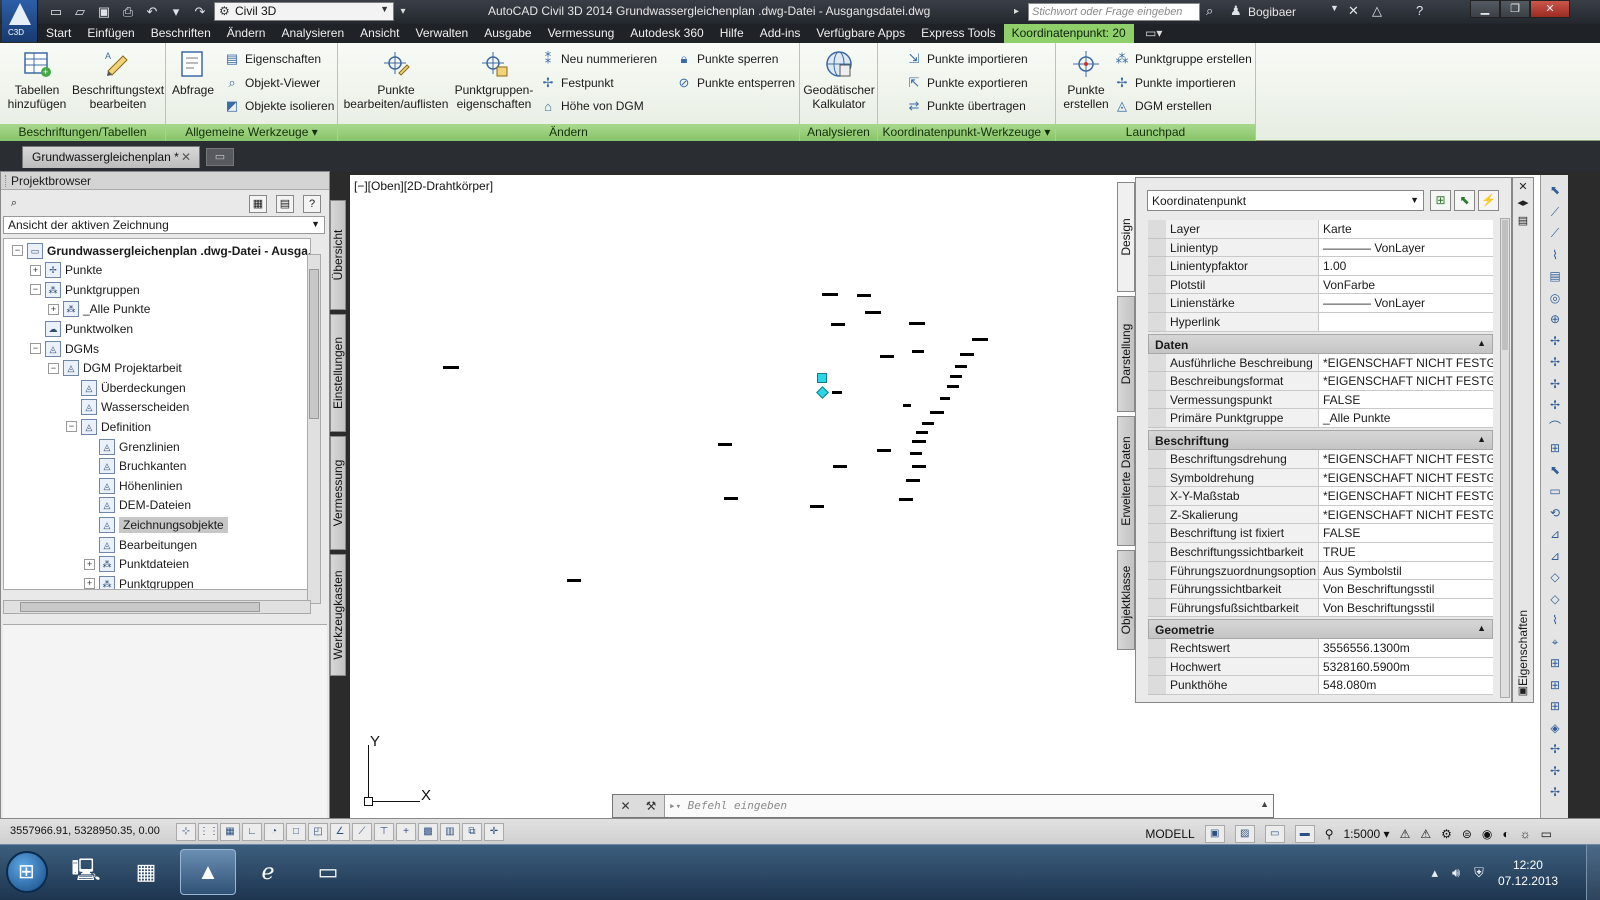  What do you see at coordinates (139, 581) in the screenshot?
I see `tree-item: + ⁂ Punktgruppen` at bounding box center [139, 581].